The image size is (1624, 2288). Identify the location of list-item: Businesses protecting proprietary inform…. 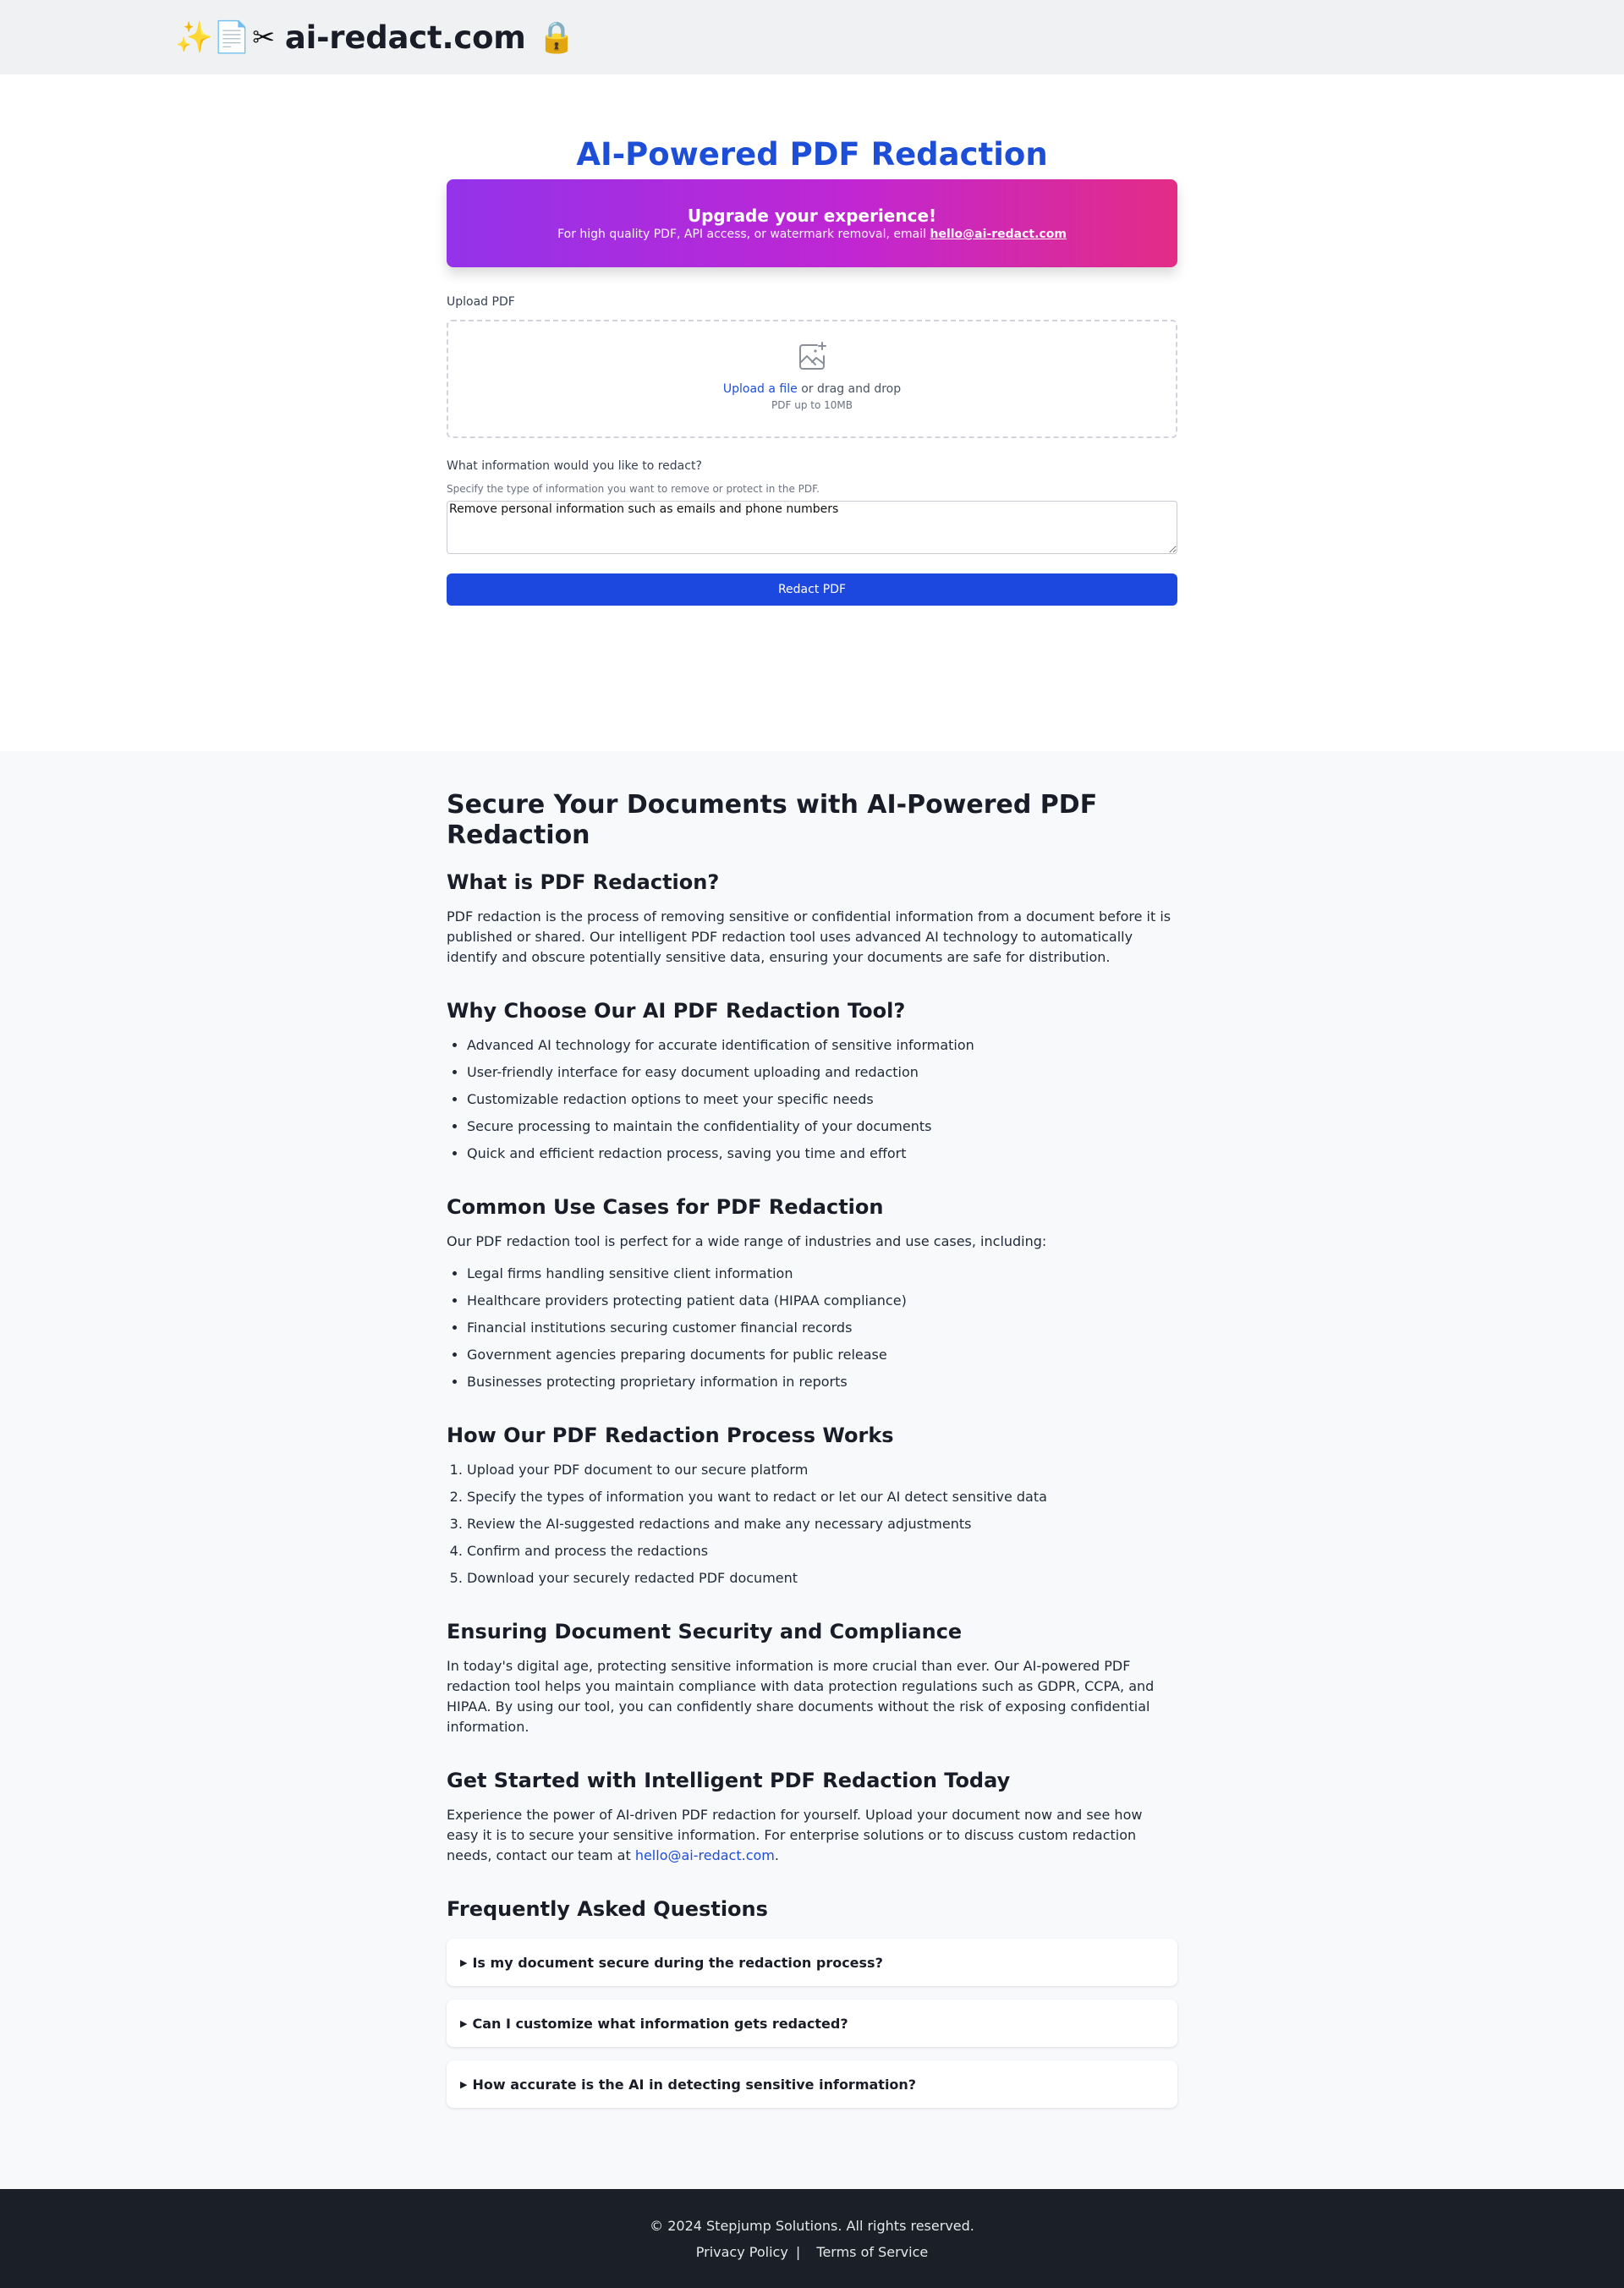
(822, 1382).